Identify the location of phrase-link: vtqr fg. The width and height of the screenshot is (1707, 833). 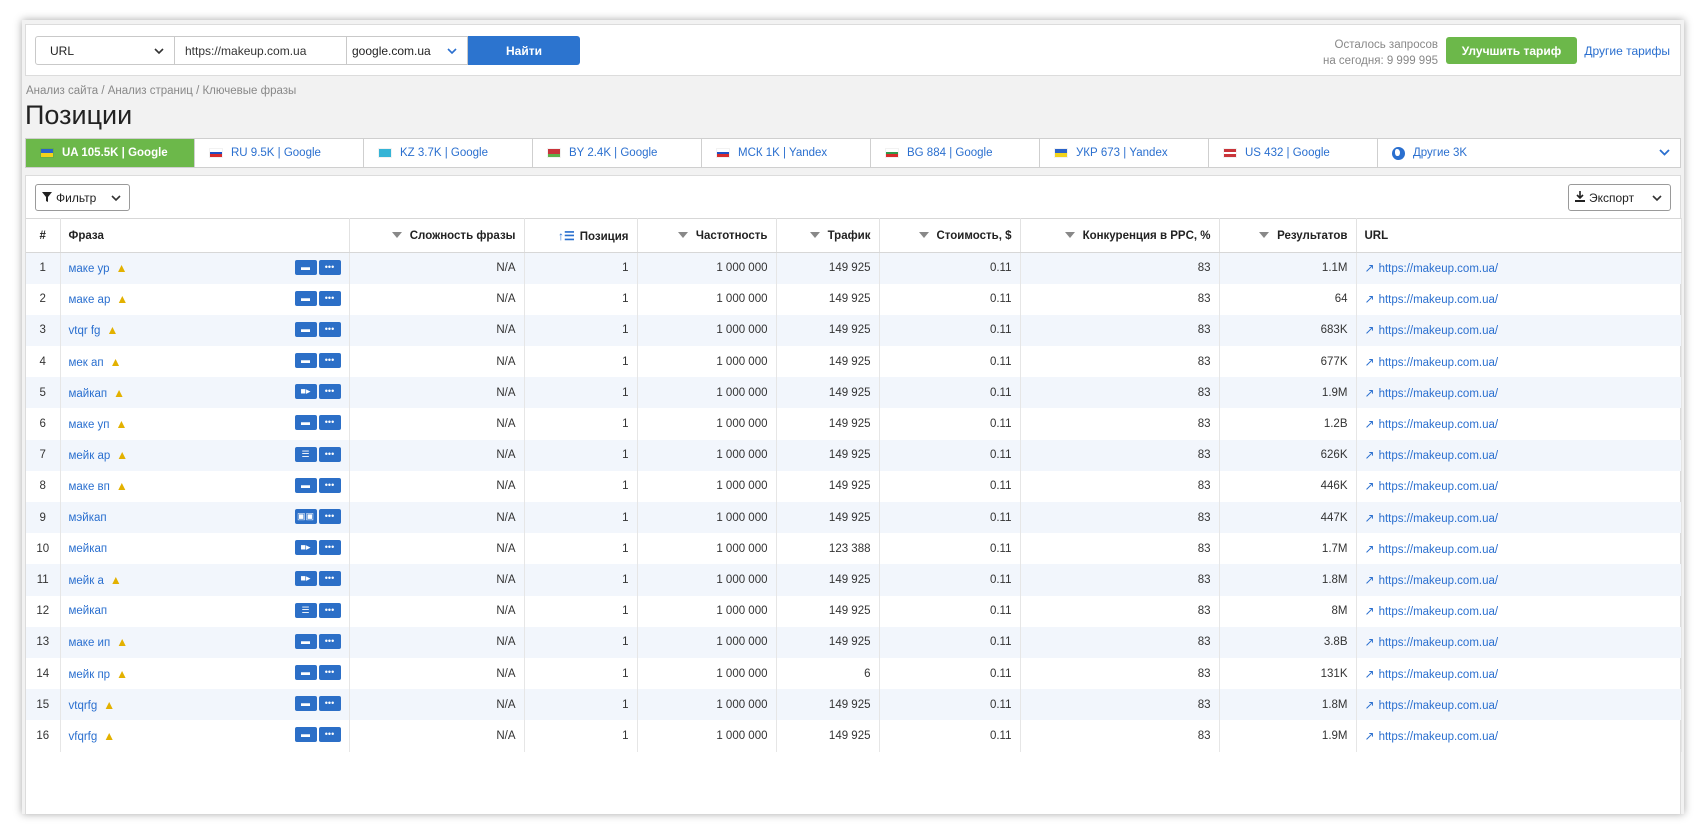
(85, 331).